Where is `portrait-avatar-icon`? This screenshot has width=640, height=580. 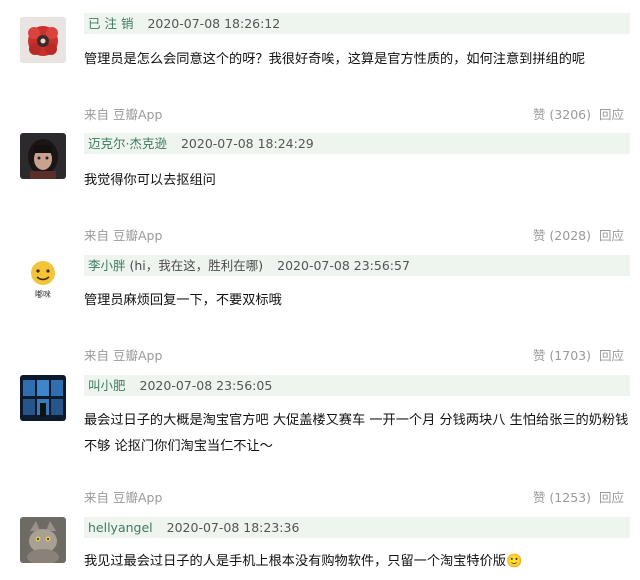
portrait-avatar-icon is located at coordinates (43, 156).